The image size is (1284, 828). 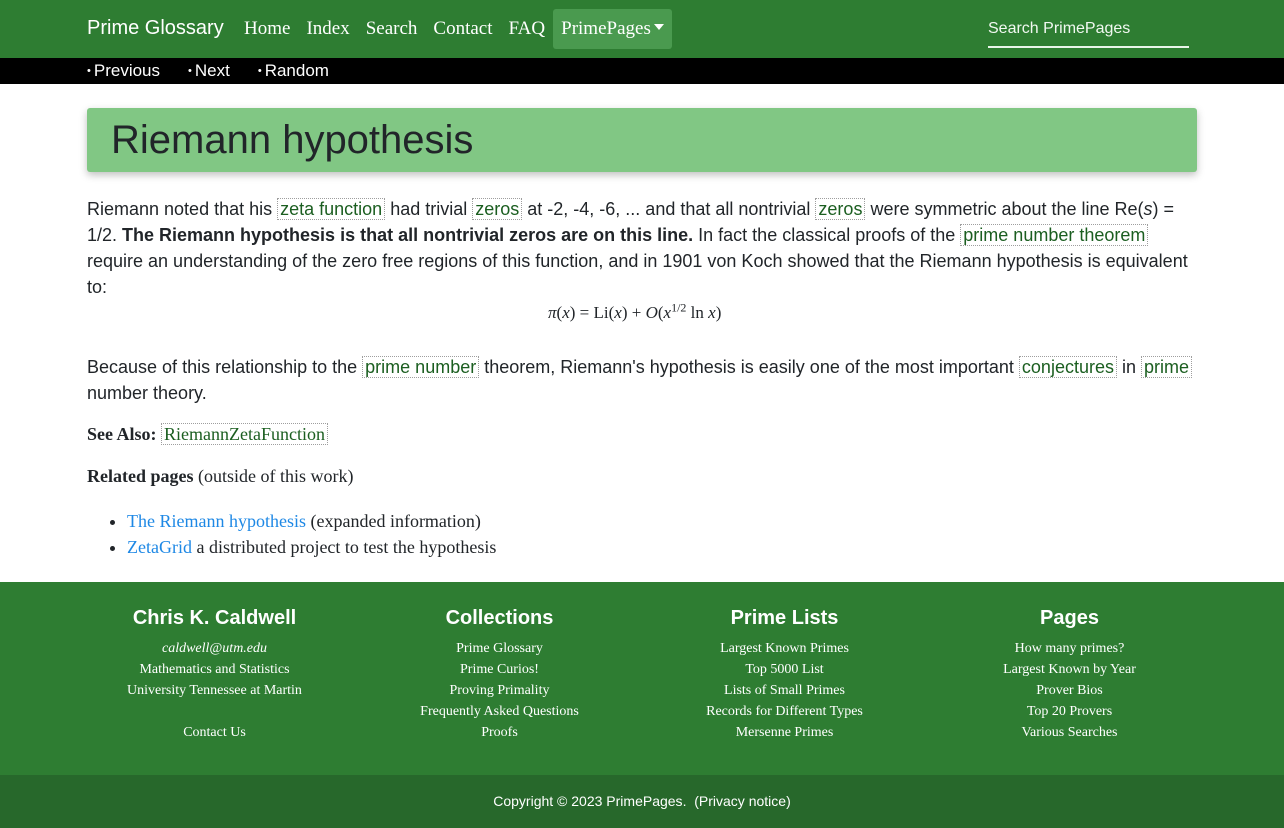 I want to click on previous-label: Previous, so click(x=126, y=70).